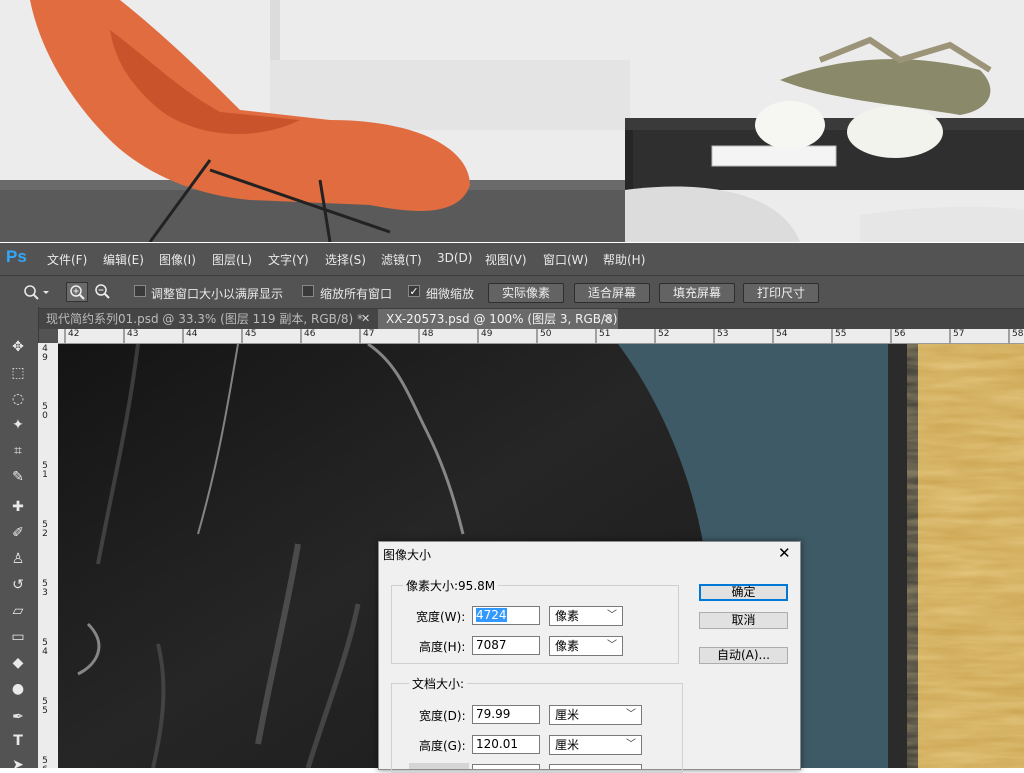 The height and width of the screenshot is (773, 1024). What do you see at coordinates (664, 334) in the screenshot?
I see `ruler-label: 52` at bounding box center [664, 334].